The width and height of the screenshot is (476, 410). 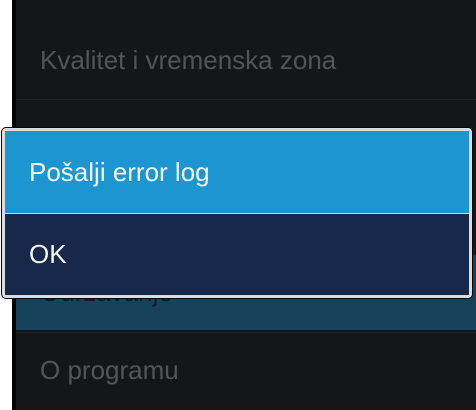 I want to click on ok-label: OK, so click(x=48, y=254).